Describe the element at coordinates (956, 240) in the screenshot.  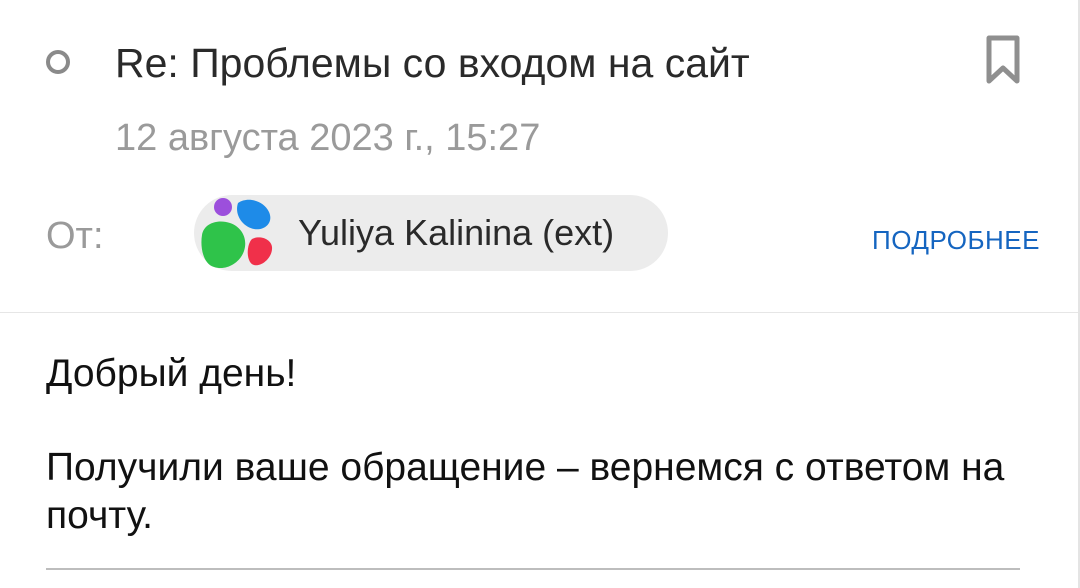
I see `details-link: ПОДРОБНЕЕ` at that location.